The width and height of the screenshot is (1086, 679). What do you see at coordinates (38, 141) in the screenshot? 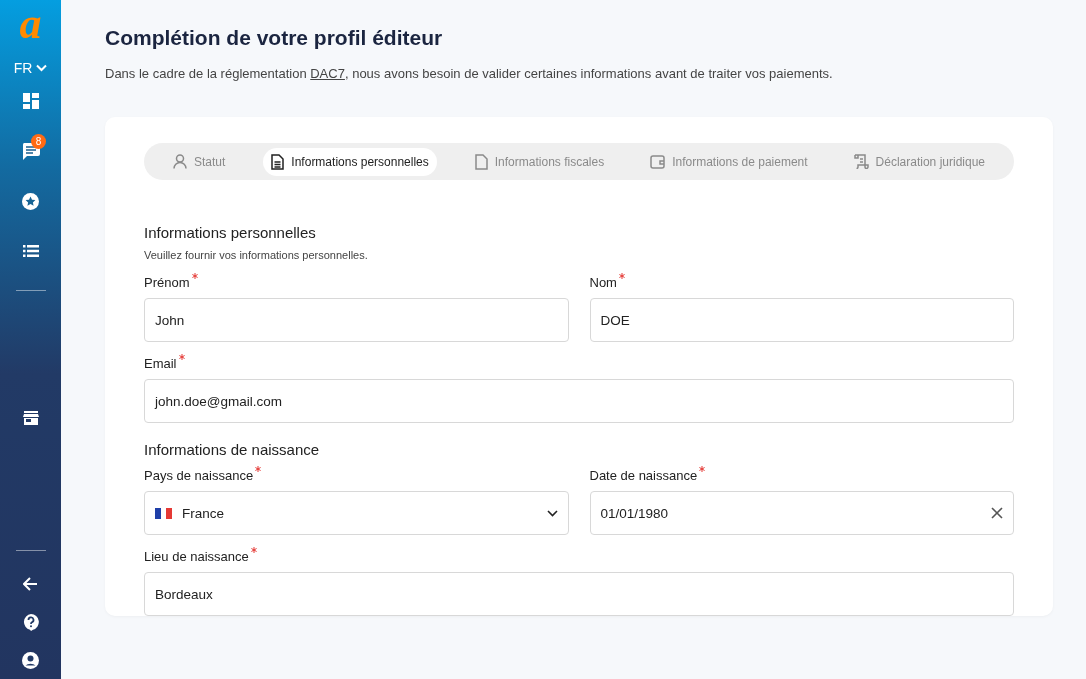
I see `notification-badge: 8` at bounding box center [38, 141].